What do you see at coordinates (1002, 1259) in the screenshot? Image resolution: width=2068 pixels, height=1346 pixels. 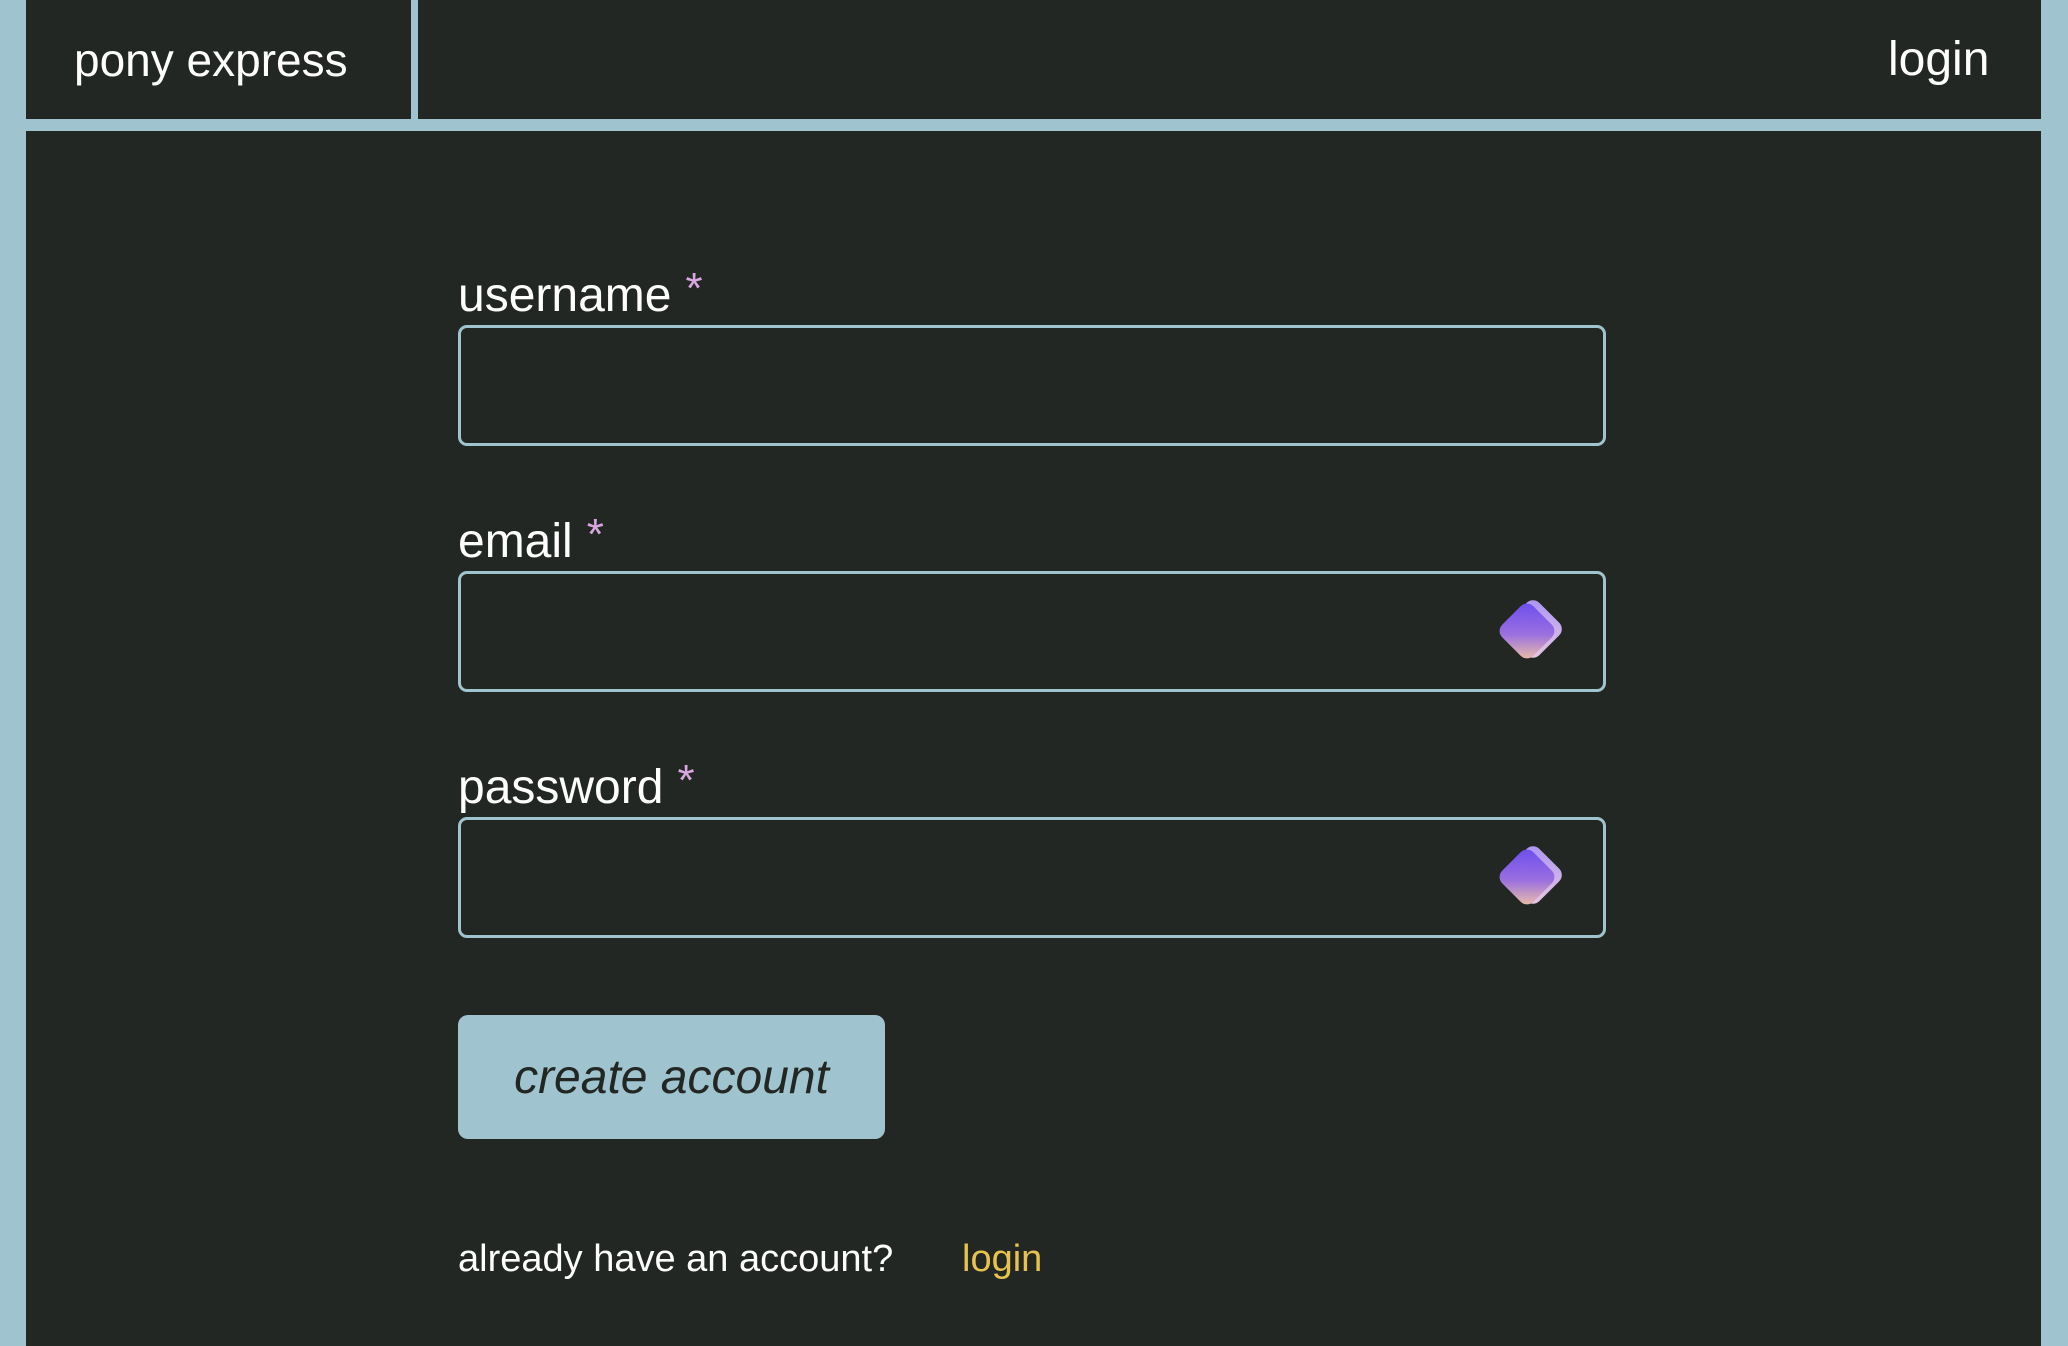 I see `login-link: login` at bounding box center [1002, 1259].